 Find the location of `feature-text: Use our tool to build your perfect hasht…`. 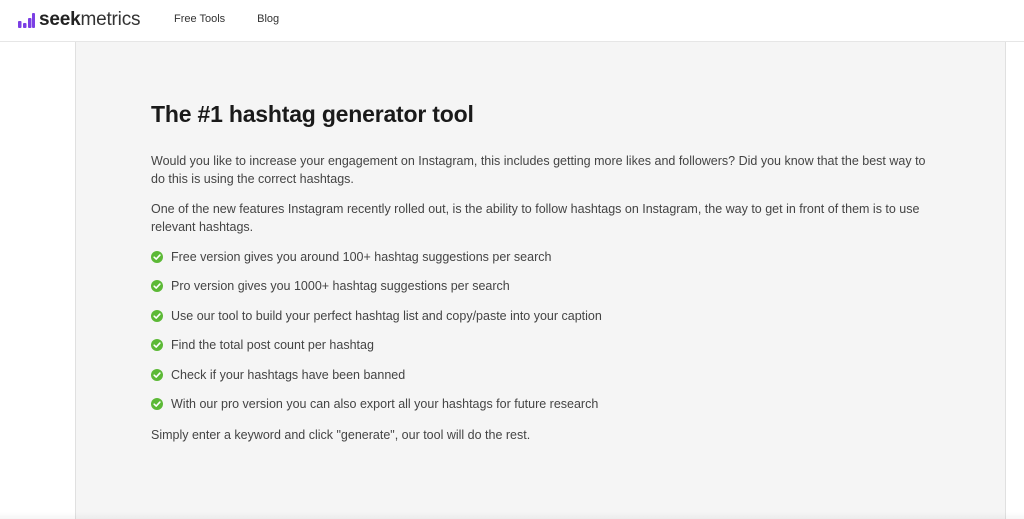

feature-text: Use our tool to build your perfect hasht… is located at coordinates (386, 315).